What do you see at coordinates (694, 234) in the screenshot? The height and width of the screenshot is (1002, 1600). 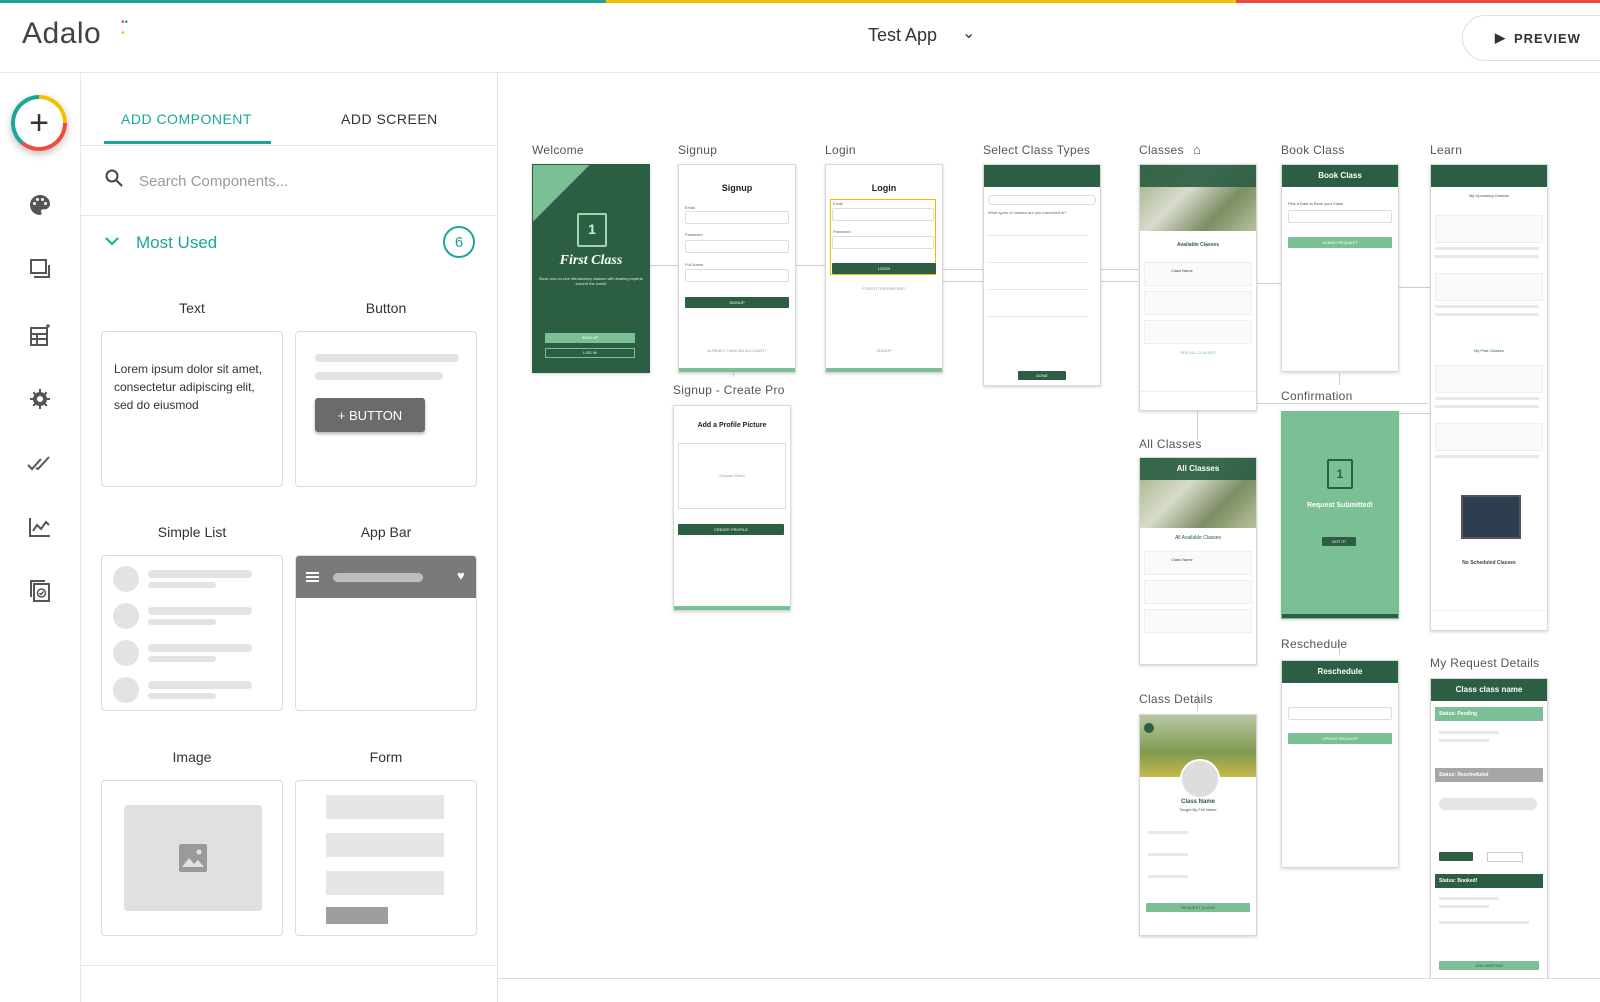 I see `field-label: Password` at bounding box center [694, 234].